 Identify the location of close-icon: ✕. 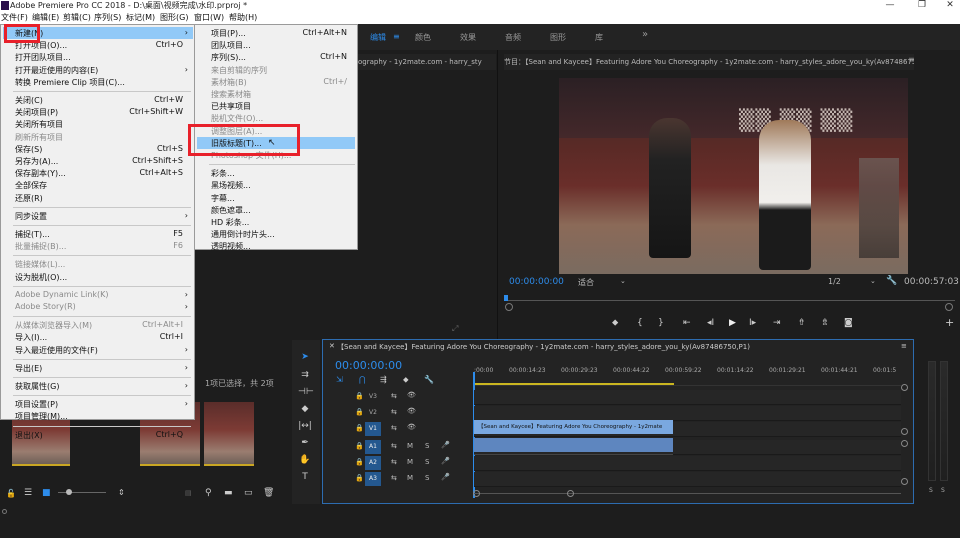
(950, 5).